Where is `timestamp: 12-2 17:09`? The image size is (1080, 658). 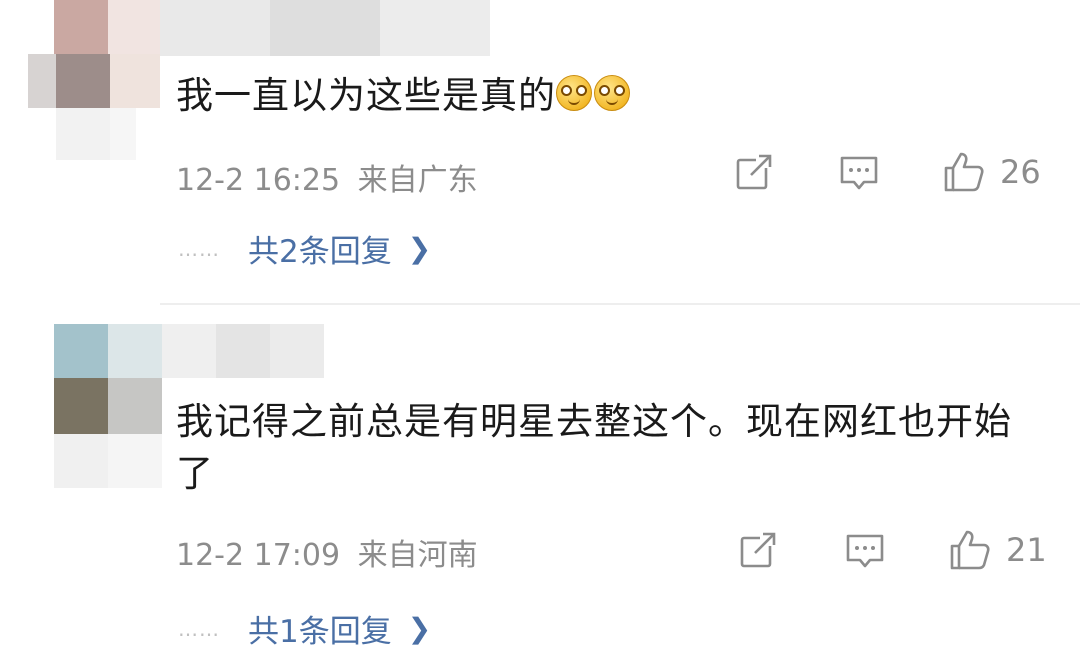 timestamp: 12-2 17:09 is located at coordinates (258, 555).